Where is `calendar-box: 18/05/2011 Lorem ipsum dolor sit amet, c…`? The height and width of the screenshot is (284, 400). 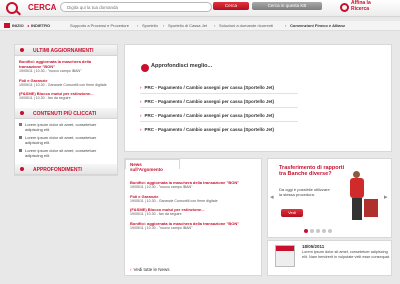
calendar-box: 18/05/2011 Lorem ipsum dolor sit amet, c… is located at coordinates (329, 258).